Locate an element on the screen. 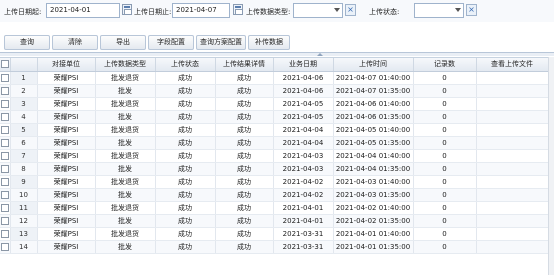  start-date-input: 2021-04-01 is located at coordinates (83, 10).